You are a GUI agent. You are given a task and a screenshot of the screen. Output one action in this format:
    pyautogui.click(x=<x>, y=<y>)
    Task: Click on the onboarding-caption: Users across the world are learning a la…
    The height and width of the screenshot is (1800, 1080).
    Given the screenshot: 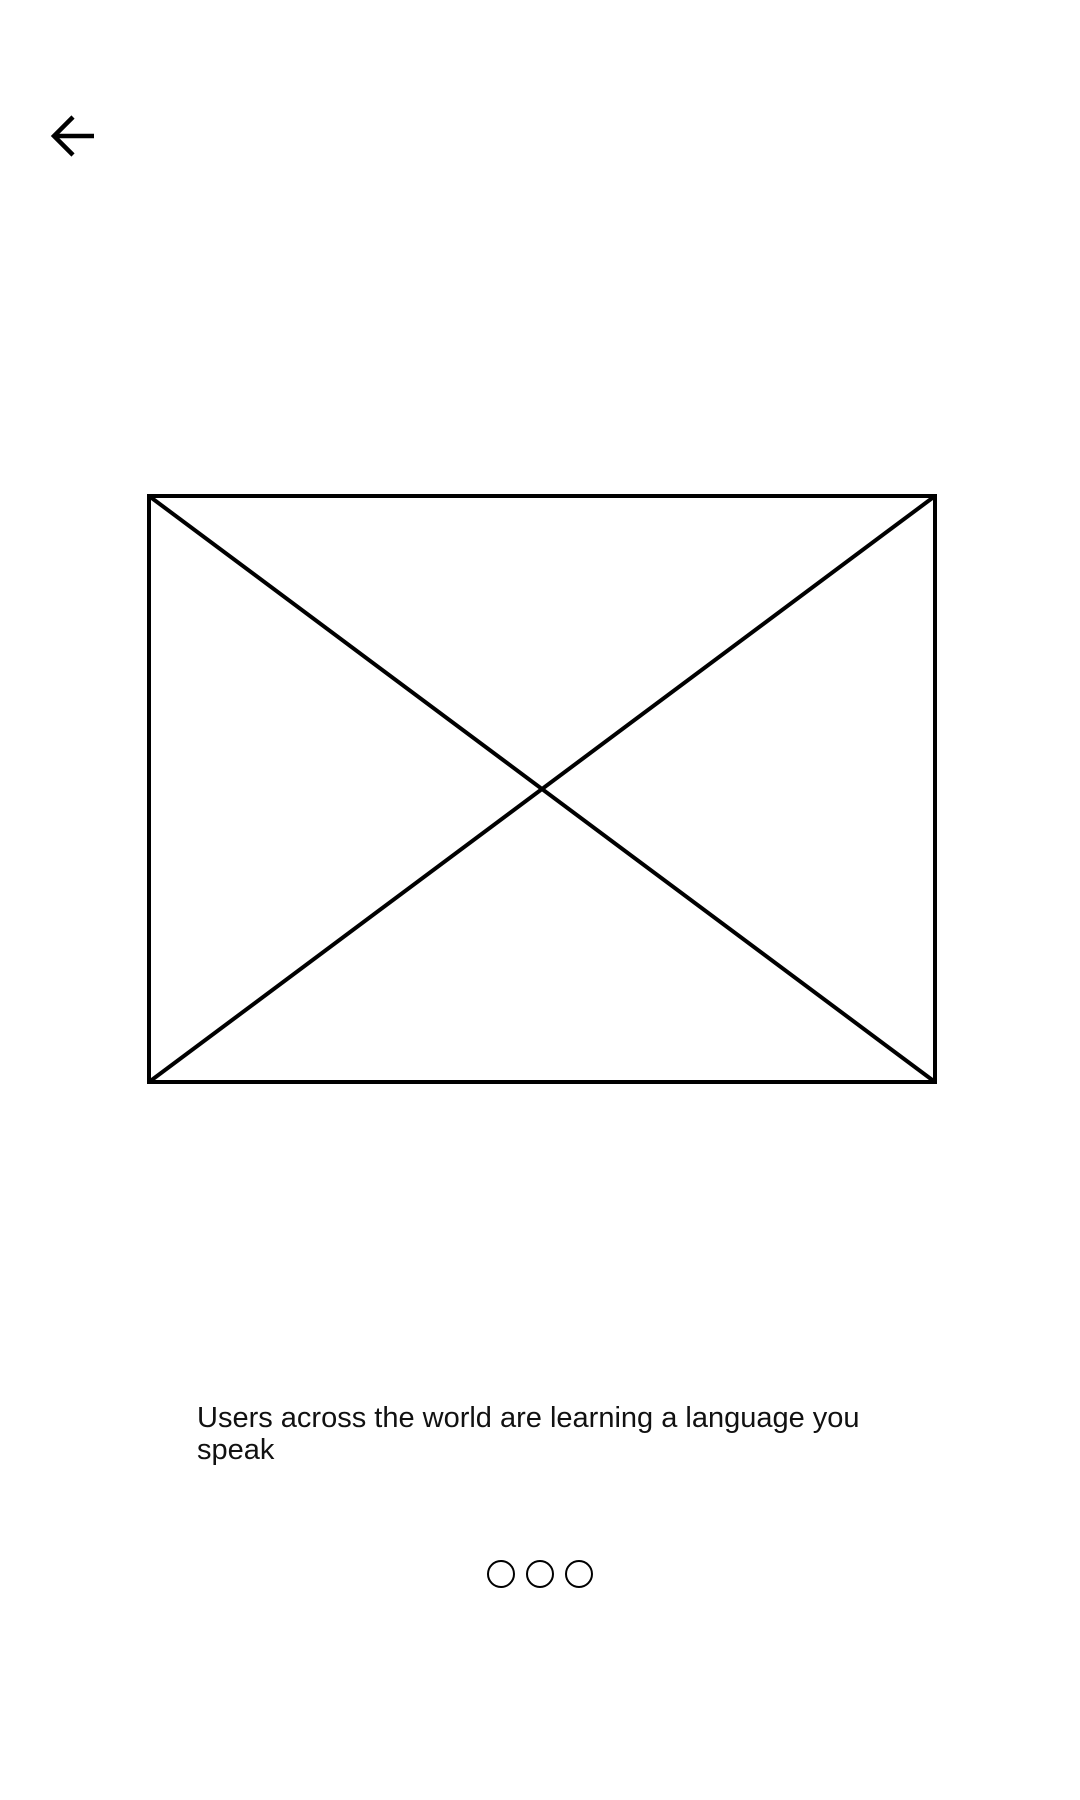 What is the action you would take?
    pyautogui.click(x=528, y=1434)
    